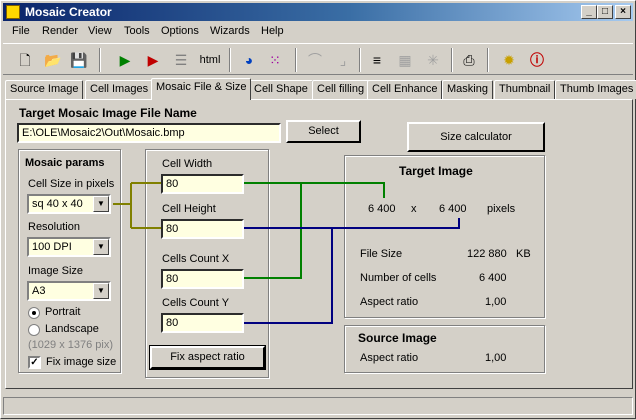  Describe the element at coordinates (137, 205) in the screenshot. I see `olive-connector` at that location.